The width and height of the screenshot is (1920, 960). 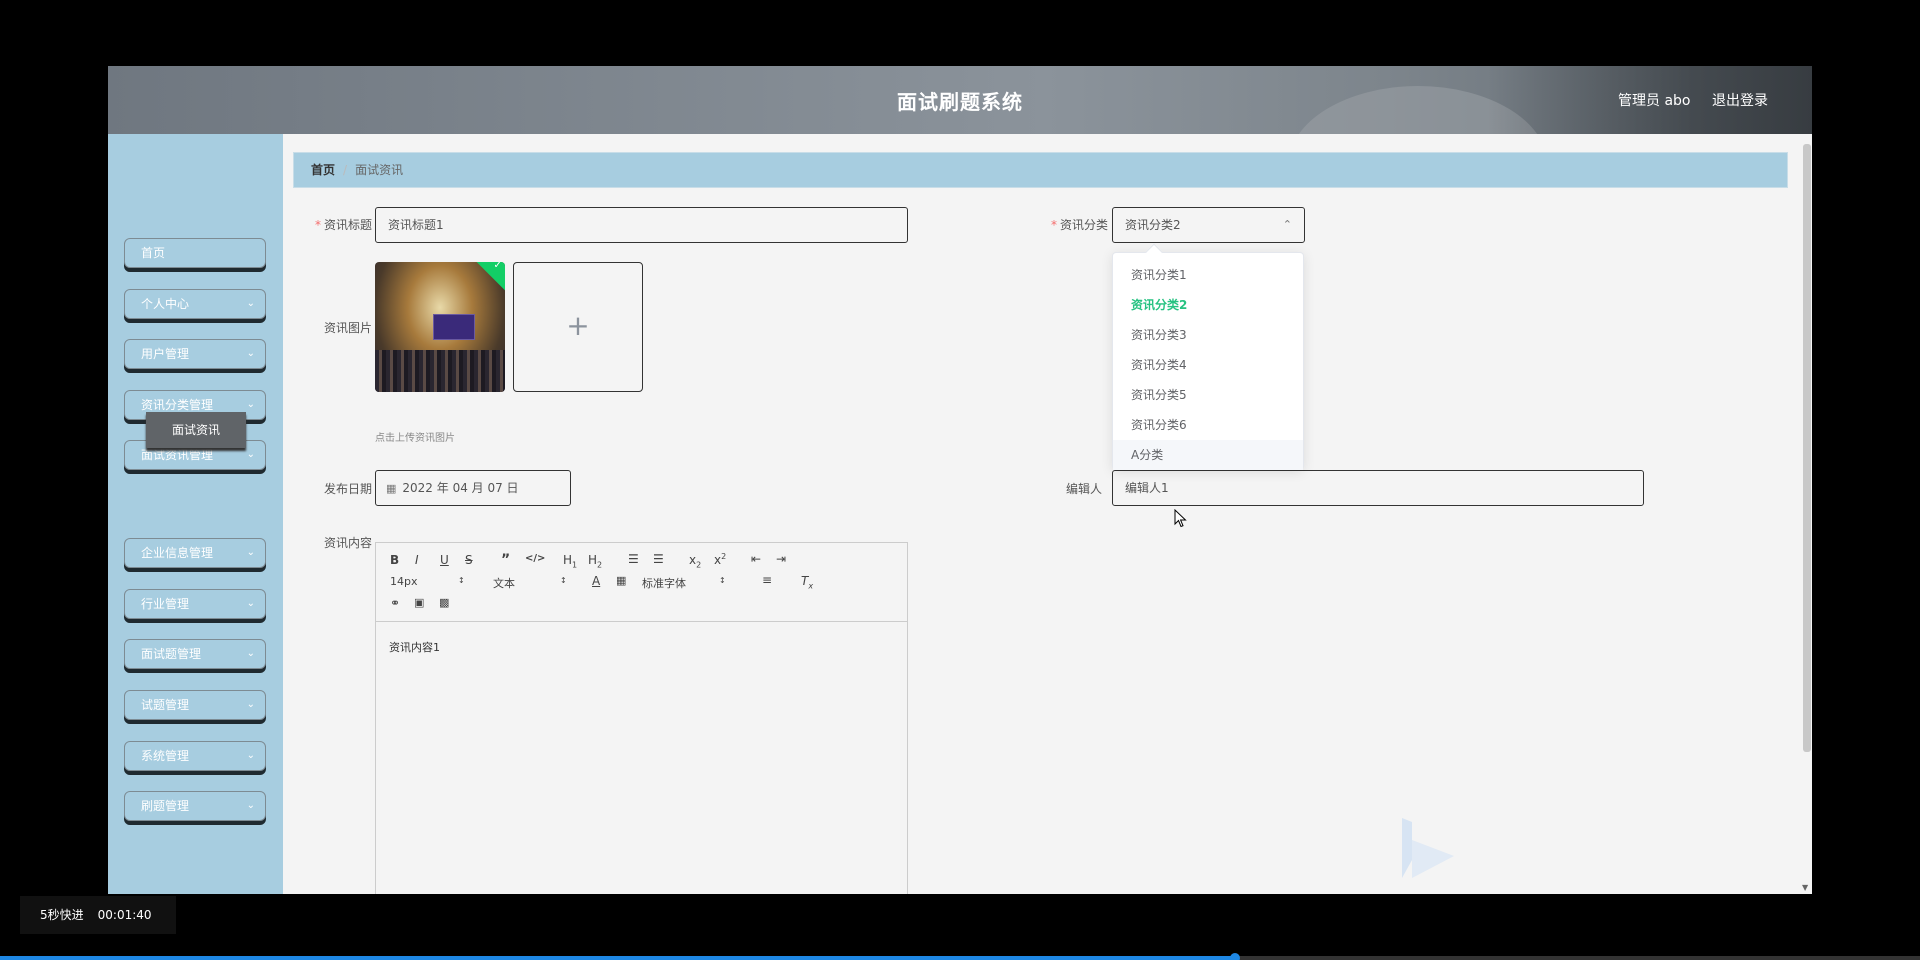 I want to click on playback-progress-bar, so click(x=960, y=956).